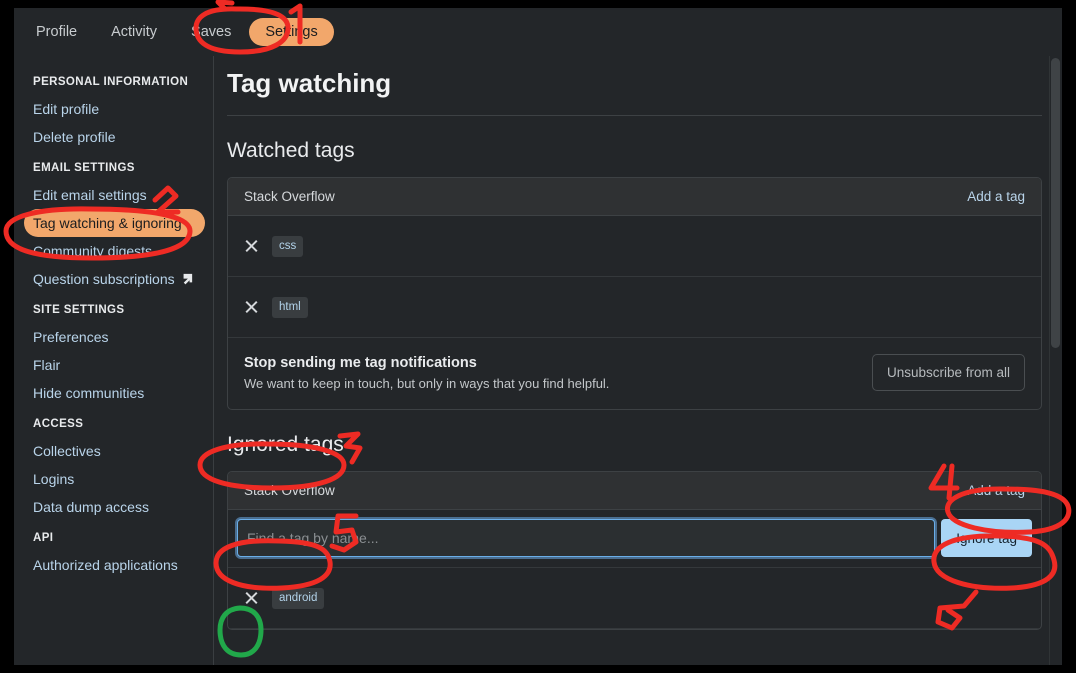 The height and width of the screenshot is (673, 1076). I want to click on remove-css-tag-button, so click(251, 246).